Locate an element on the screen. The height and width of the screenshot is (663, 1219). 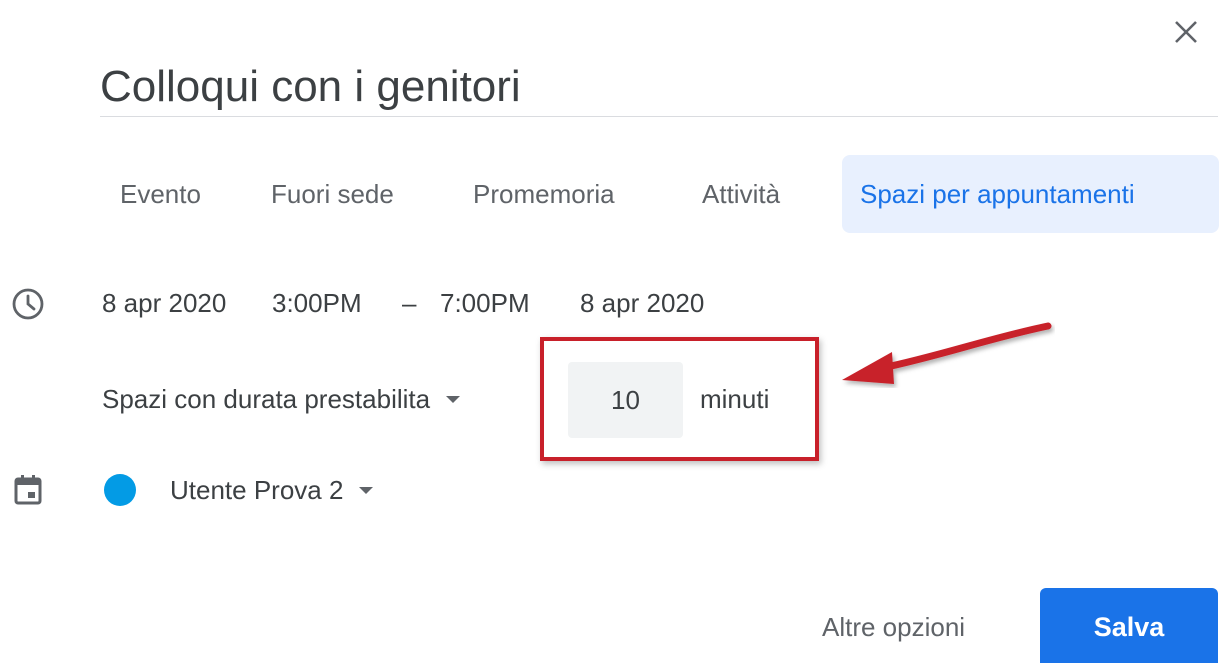
save-button: Salva is located at coordinates (1129, 625).